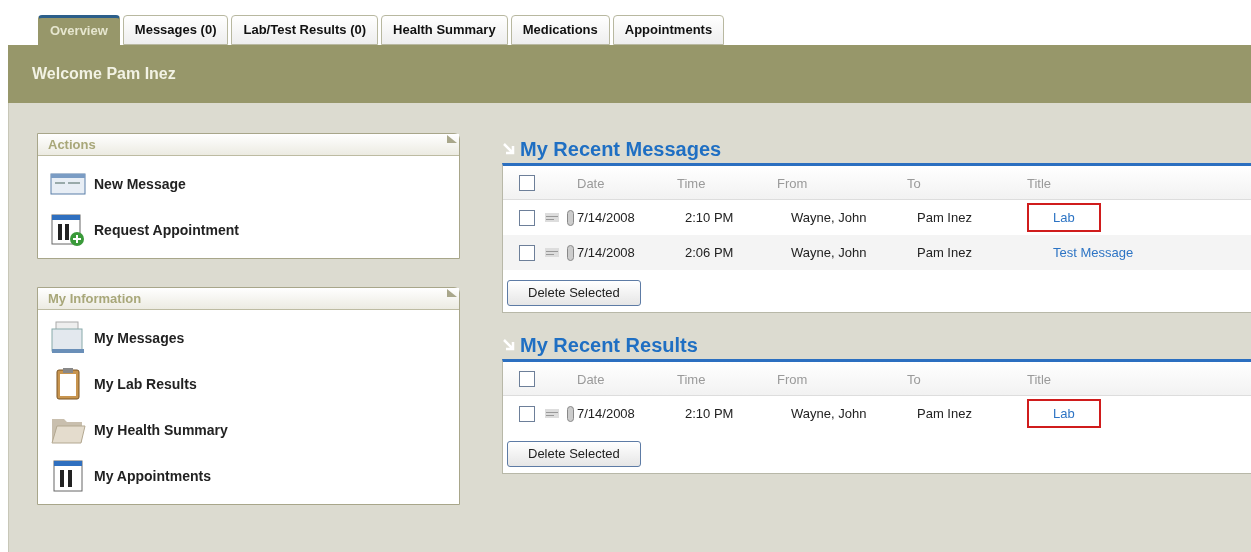 The width and height of the screenshot is (1251, 552). What do you see at coordinates (68, 184) in the screenshot?
I see `envelope-icon` at bounding box center [68, 184].